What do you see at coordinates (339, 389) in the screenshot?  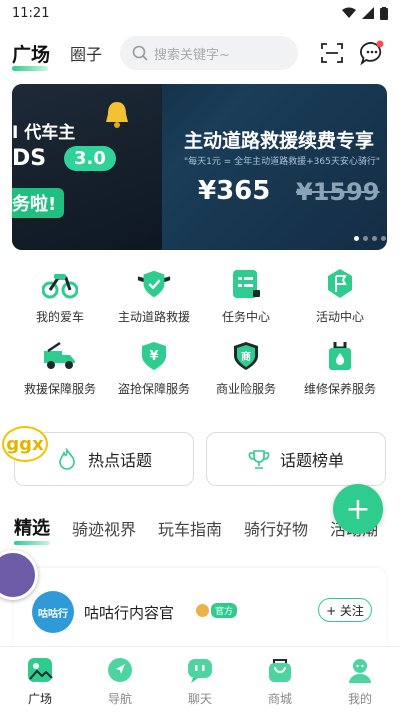 I see `service-label: 维修保养服务` at bounding box center [339, 389].